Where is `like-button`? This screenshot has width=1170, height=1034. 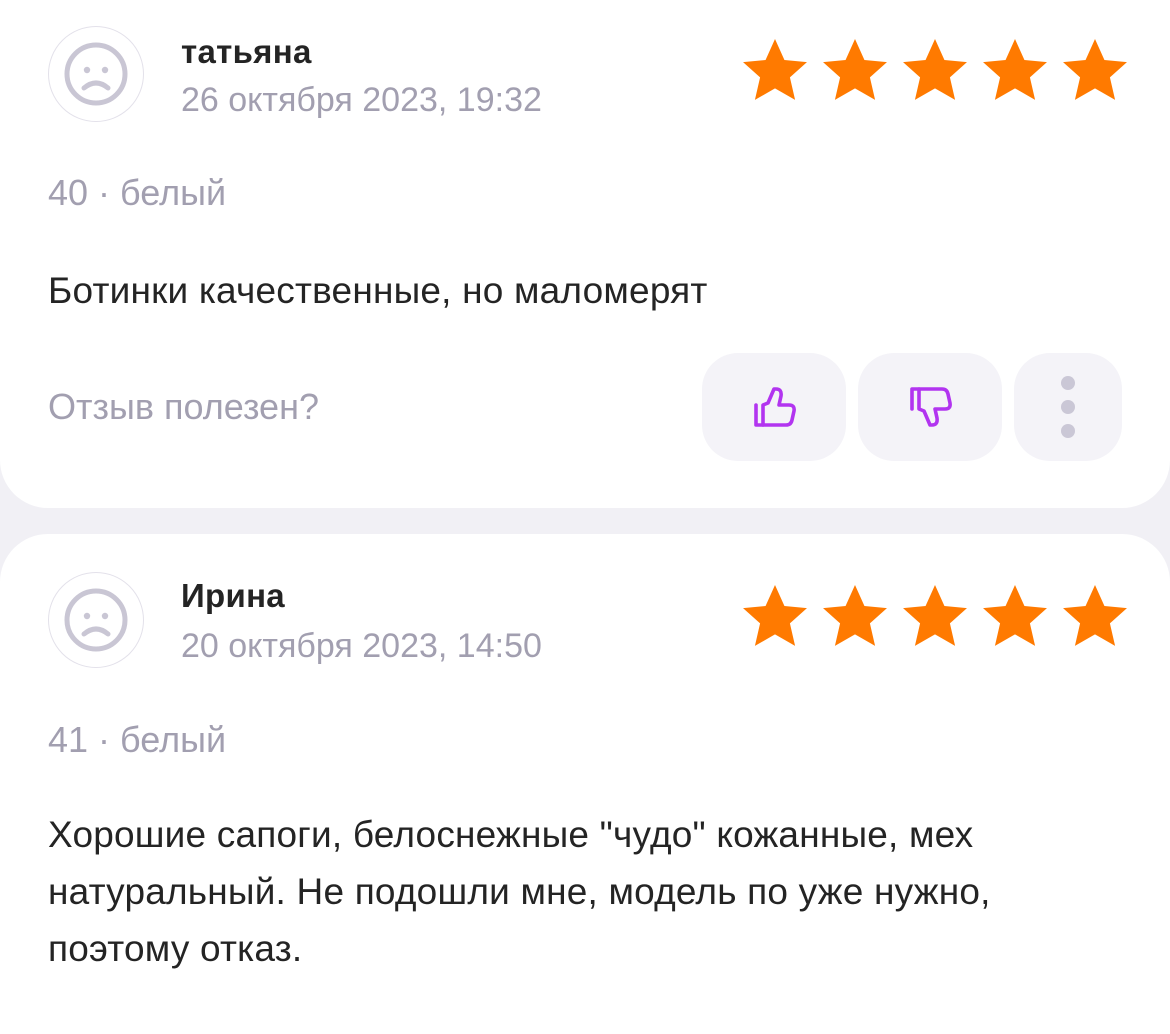 like-button is located at coordinates (774, 407).